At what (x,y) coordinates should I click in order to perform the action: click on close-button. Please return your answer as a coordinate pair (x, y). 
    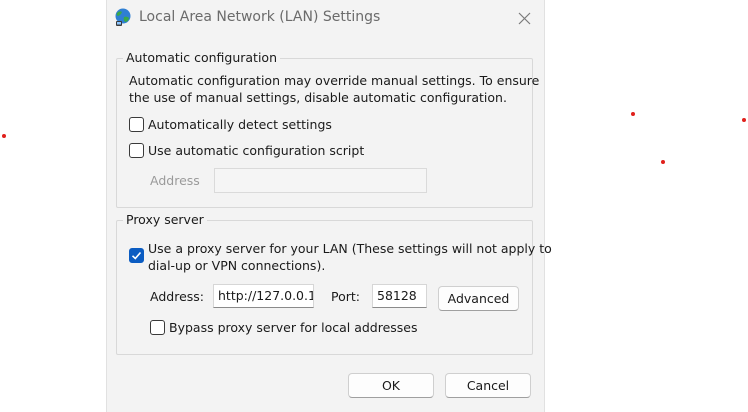
    Looking at the image, I should click on (524, 18).